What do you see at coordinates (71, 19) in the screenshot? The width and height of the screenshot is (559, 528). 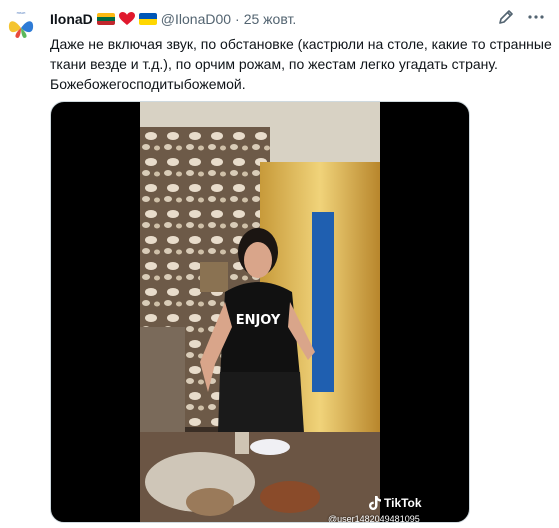 I see `author-name: IlonaD` at bounding box center [71, 19].